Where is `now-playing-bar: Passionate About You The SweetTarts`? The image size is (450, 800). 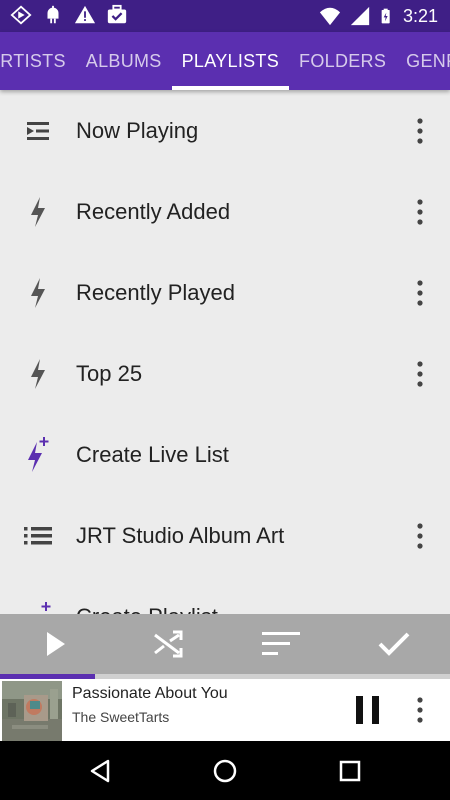 now-playing-bar: Passionate About You The SweetTarts is located at coordinates (225, 710).